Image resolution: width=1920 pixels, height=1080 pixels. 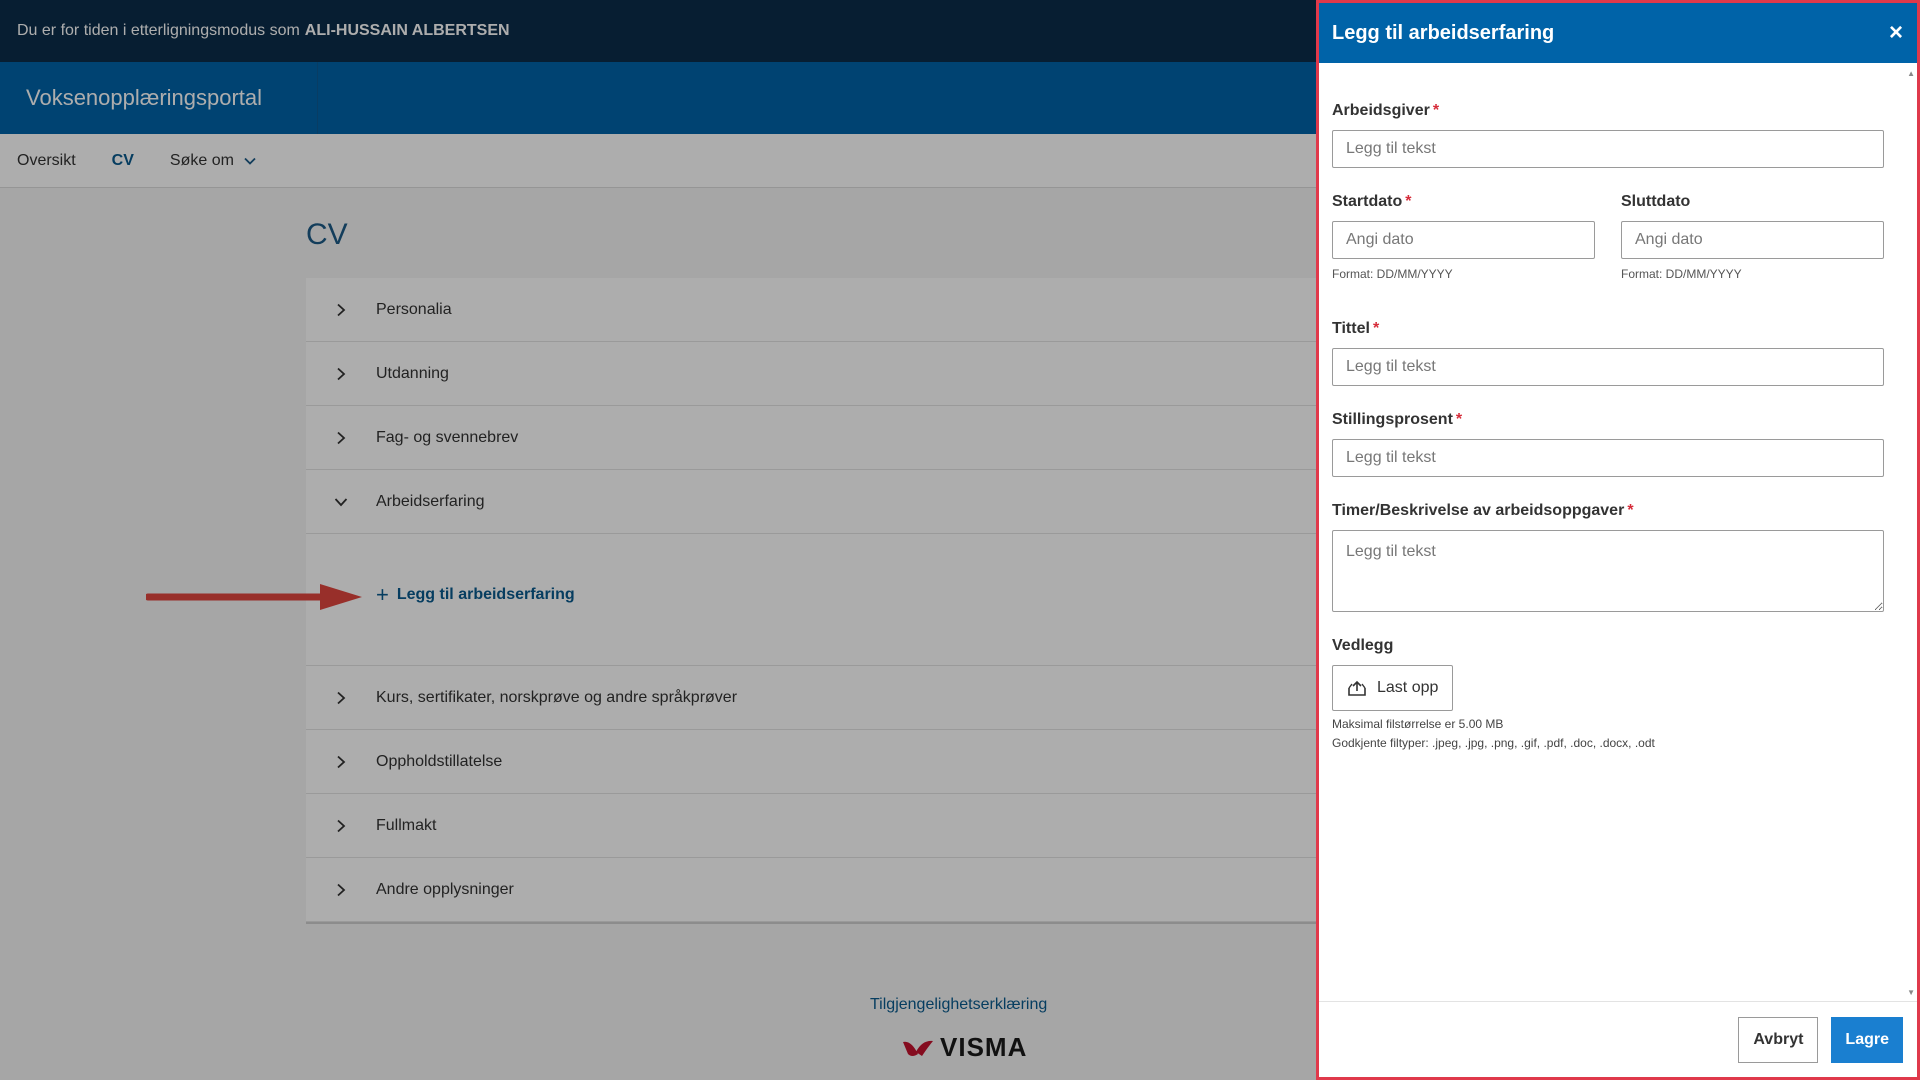 What do you see at coordinates (1912, 532) in the screenshot?
I see `panel-scrollbar: ▲ ▼` at bounding box center [1912, 532].